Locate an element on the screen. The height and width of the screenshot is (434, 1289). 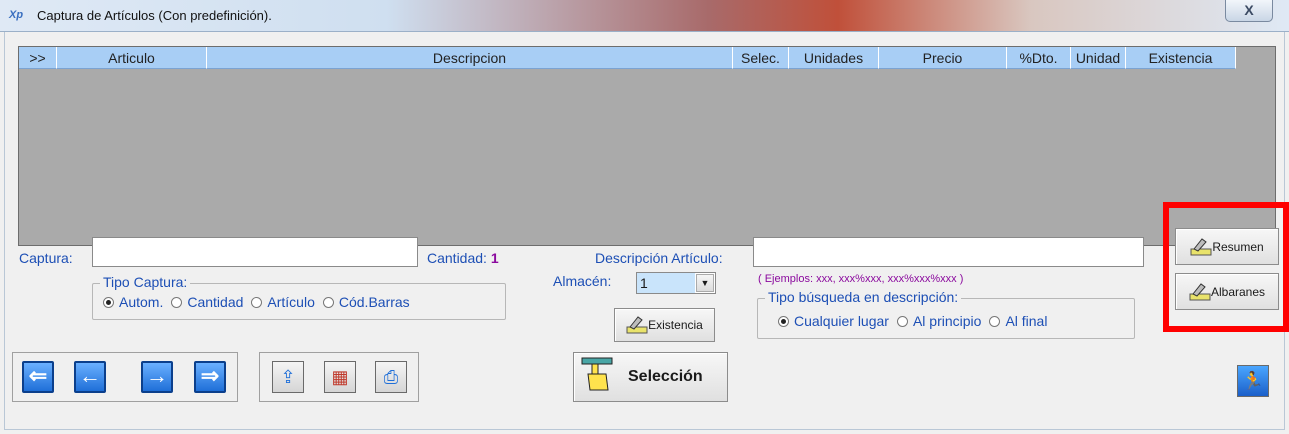
radio-codbarras: Cód.Barras is located at coordinates (366, 302).